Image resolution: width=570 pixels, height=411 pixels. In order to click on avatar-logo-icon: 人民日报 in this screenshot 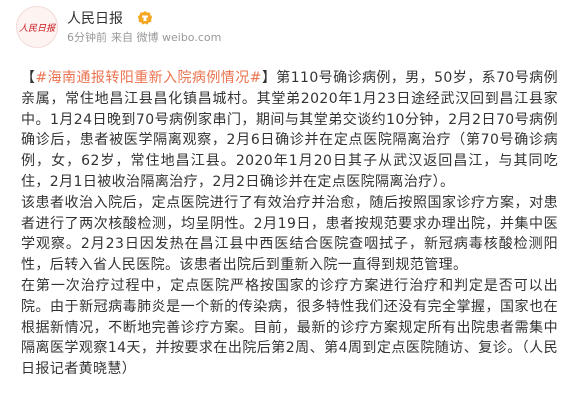, I will do `click(37, 27)`.